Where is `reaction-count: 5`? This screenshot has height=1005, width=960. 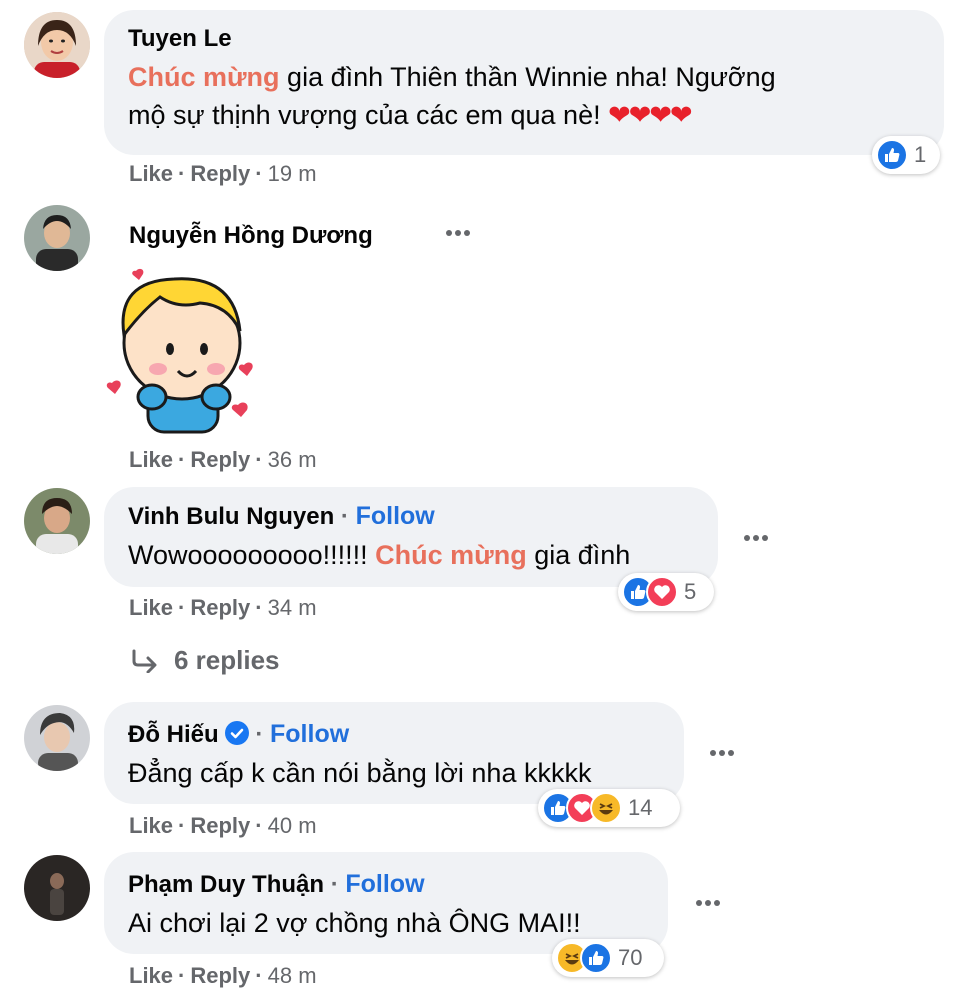 reaction-count: 5 is located at coordinates (690, 591).